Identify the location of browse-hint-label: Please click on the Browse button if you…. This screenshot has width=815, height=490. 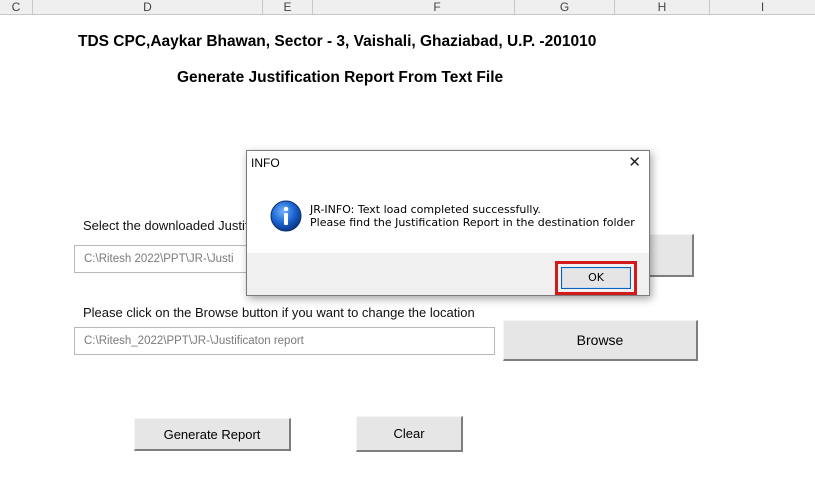
(279, 312).